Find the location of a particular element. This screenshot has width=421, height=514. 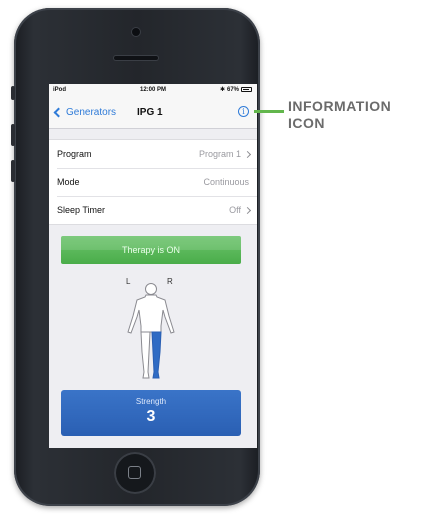

body-outline is located at coordinates (151, 331).